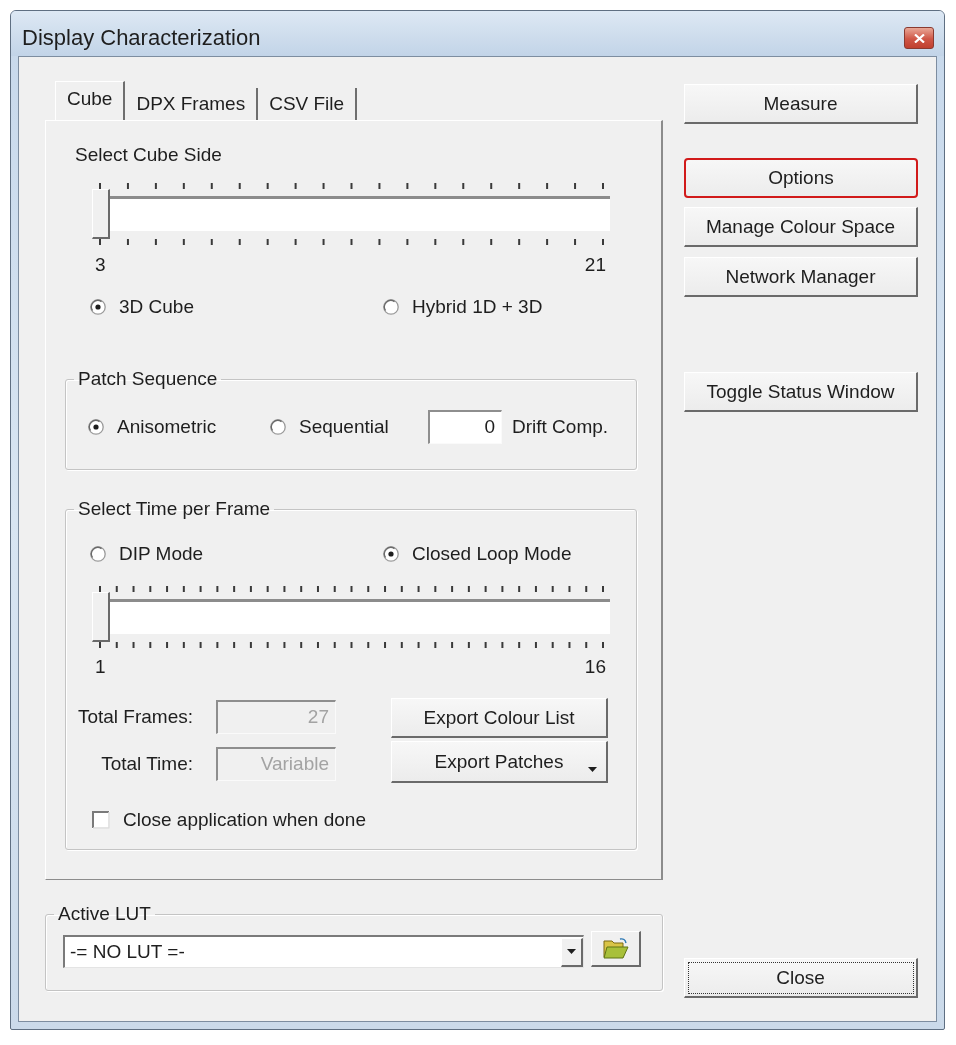 This screenshot has width=956, height=1045. I want to click on close-button: Close, so click(801, 978).